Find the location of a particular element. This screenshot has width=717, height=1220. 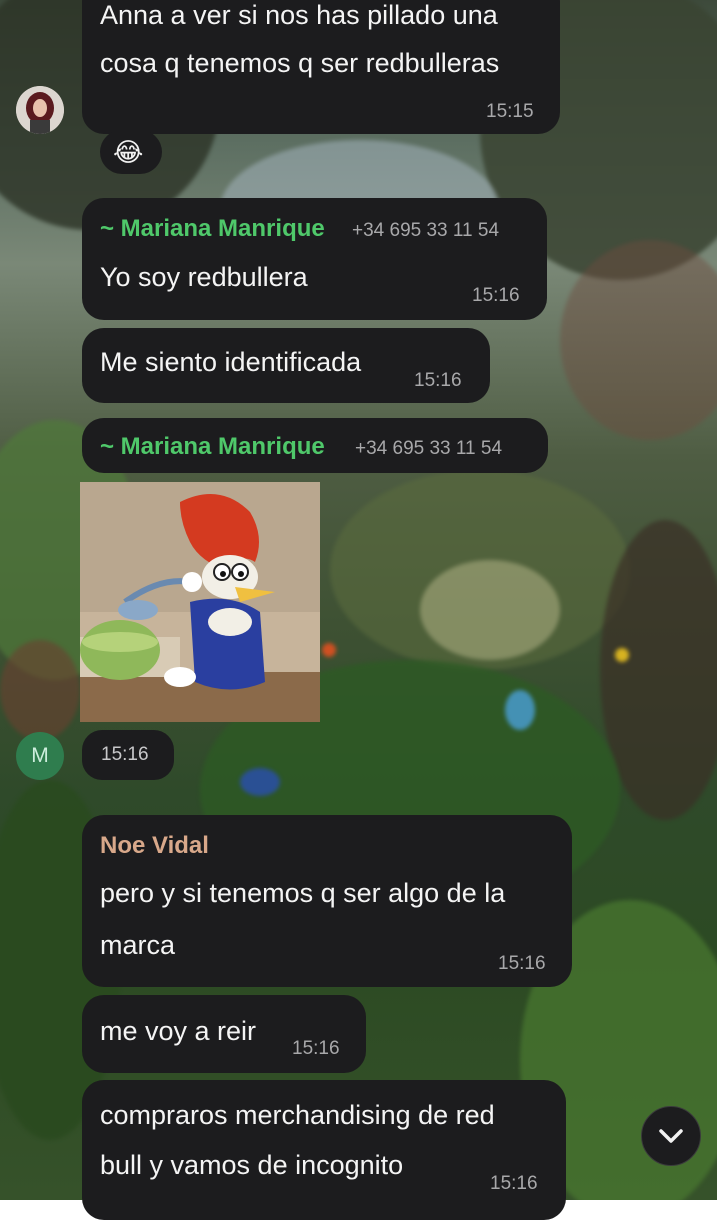

message-time: 15:15 is located at coordinates (510, 111).